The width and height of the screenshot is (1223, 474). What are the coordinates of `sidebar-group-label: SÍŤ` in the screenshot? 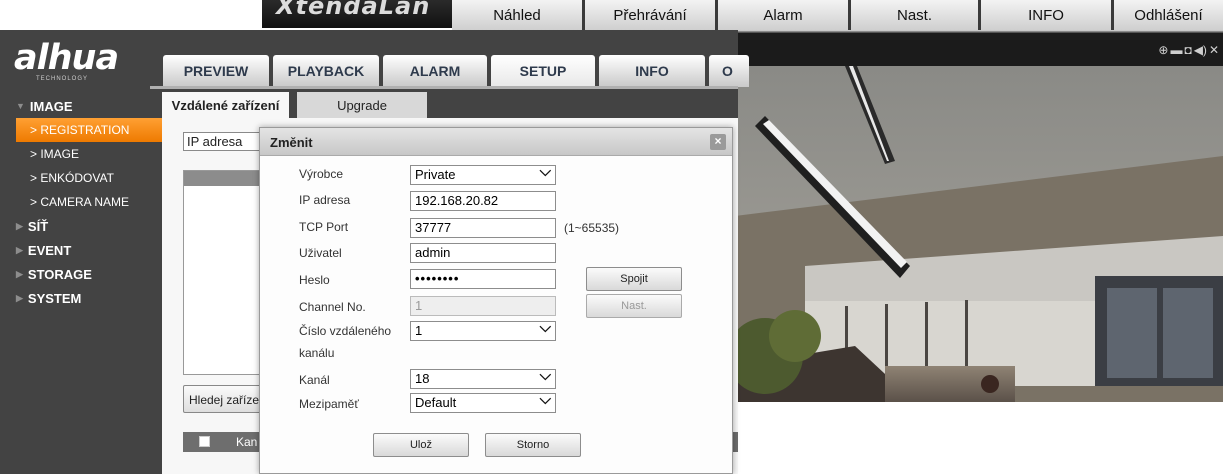 It's located at (38, 226).